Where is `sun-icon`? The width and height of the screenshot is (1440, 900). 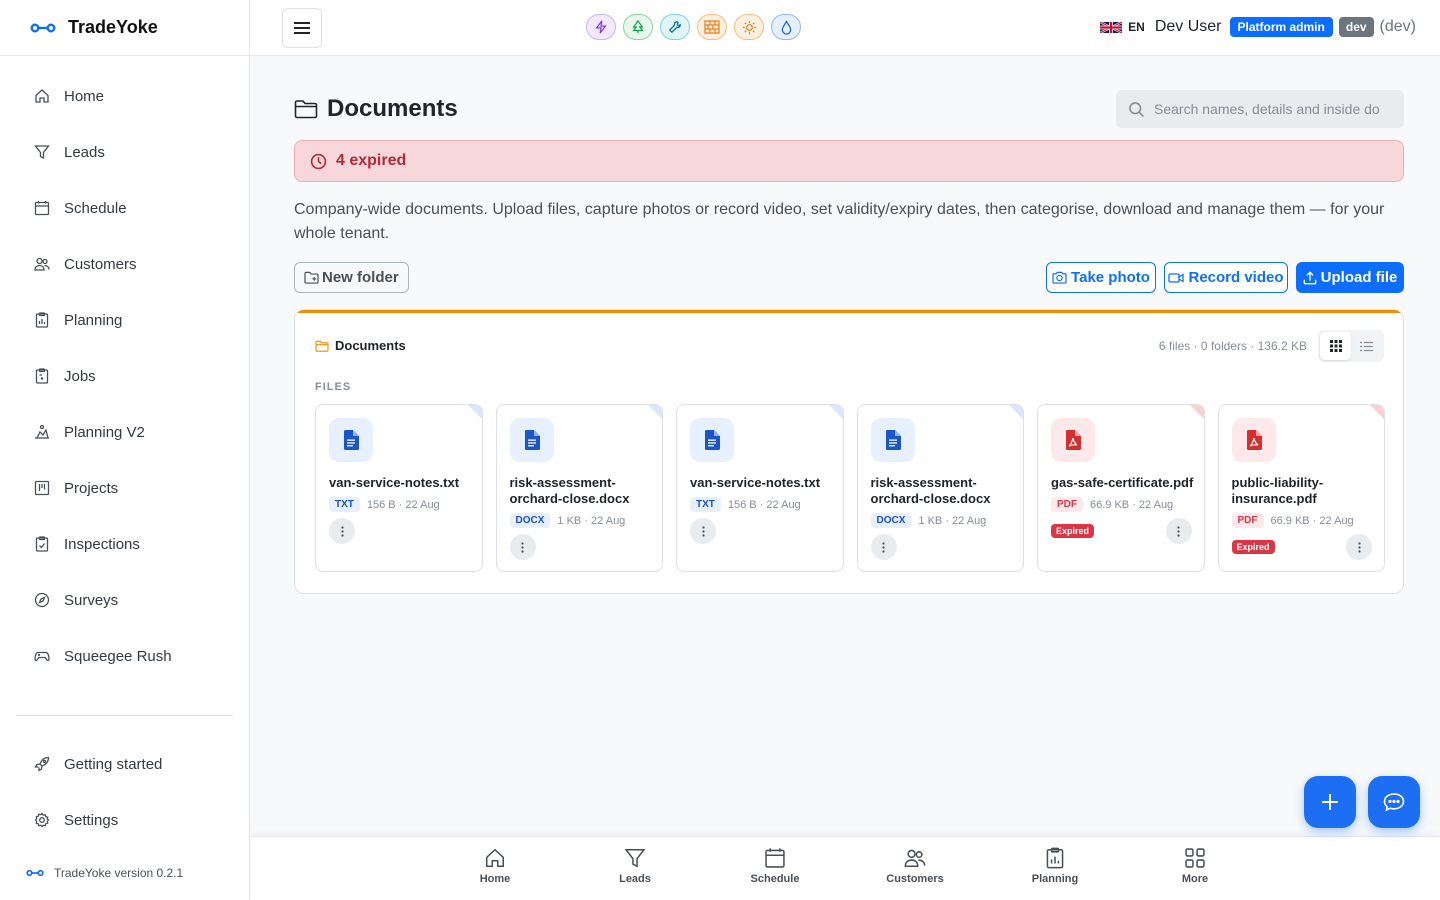 sun-icon is located at coordinates (749, 27).